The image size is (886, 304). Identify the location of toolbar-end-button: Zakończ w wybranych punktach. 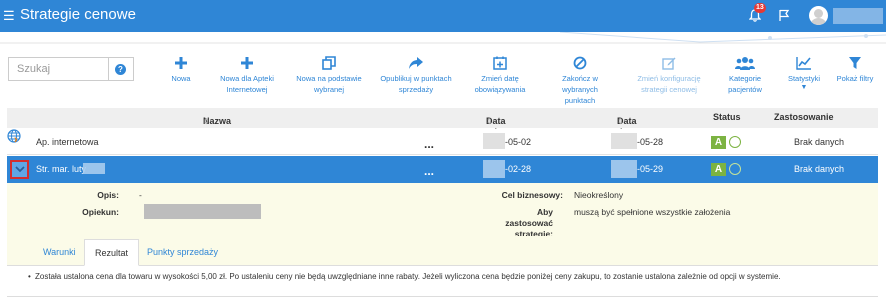
(580, 81).